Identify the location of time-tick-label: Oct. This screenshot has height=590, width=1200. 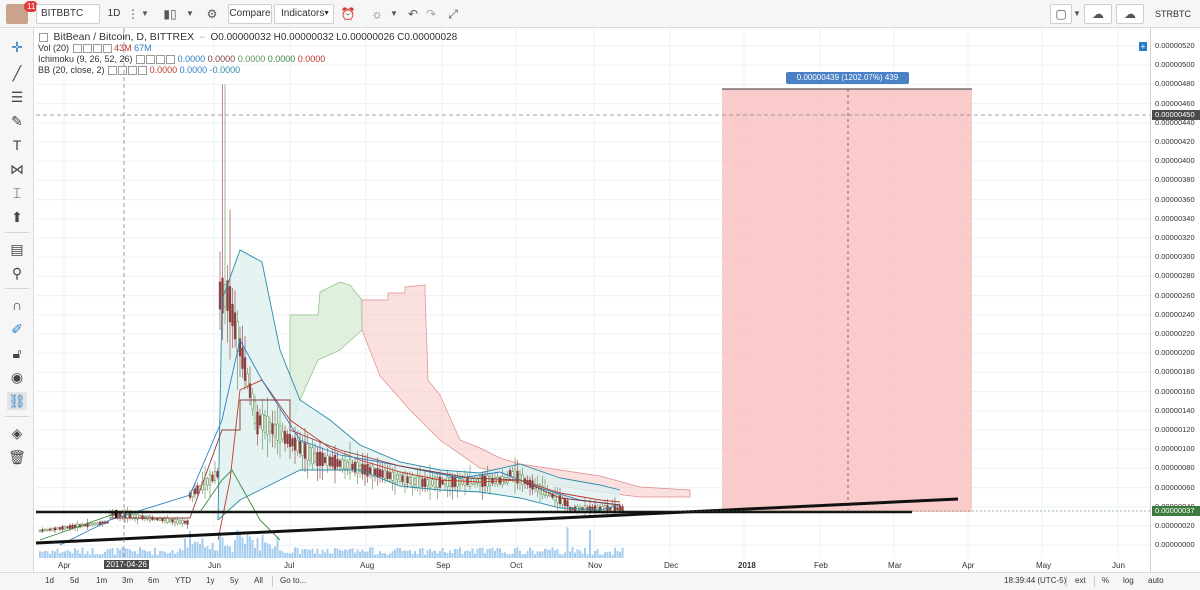
(516, 565).